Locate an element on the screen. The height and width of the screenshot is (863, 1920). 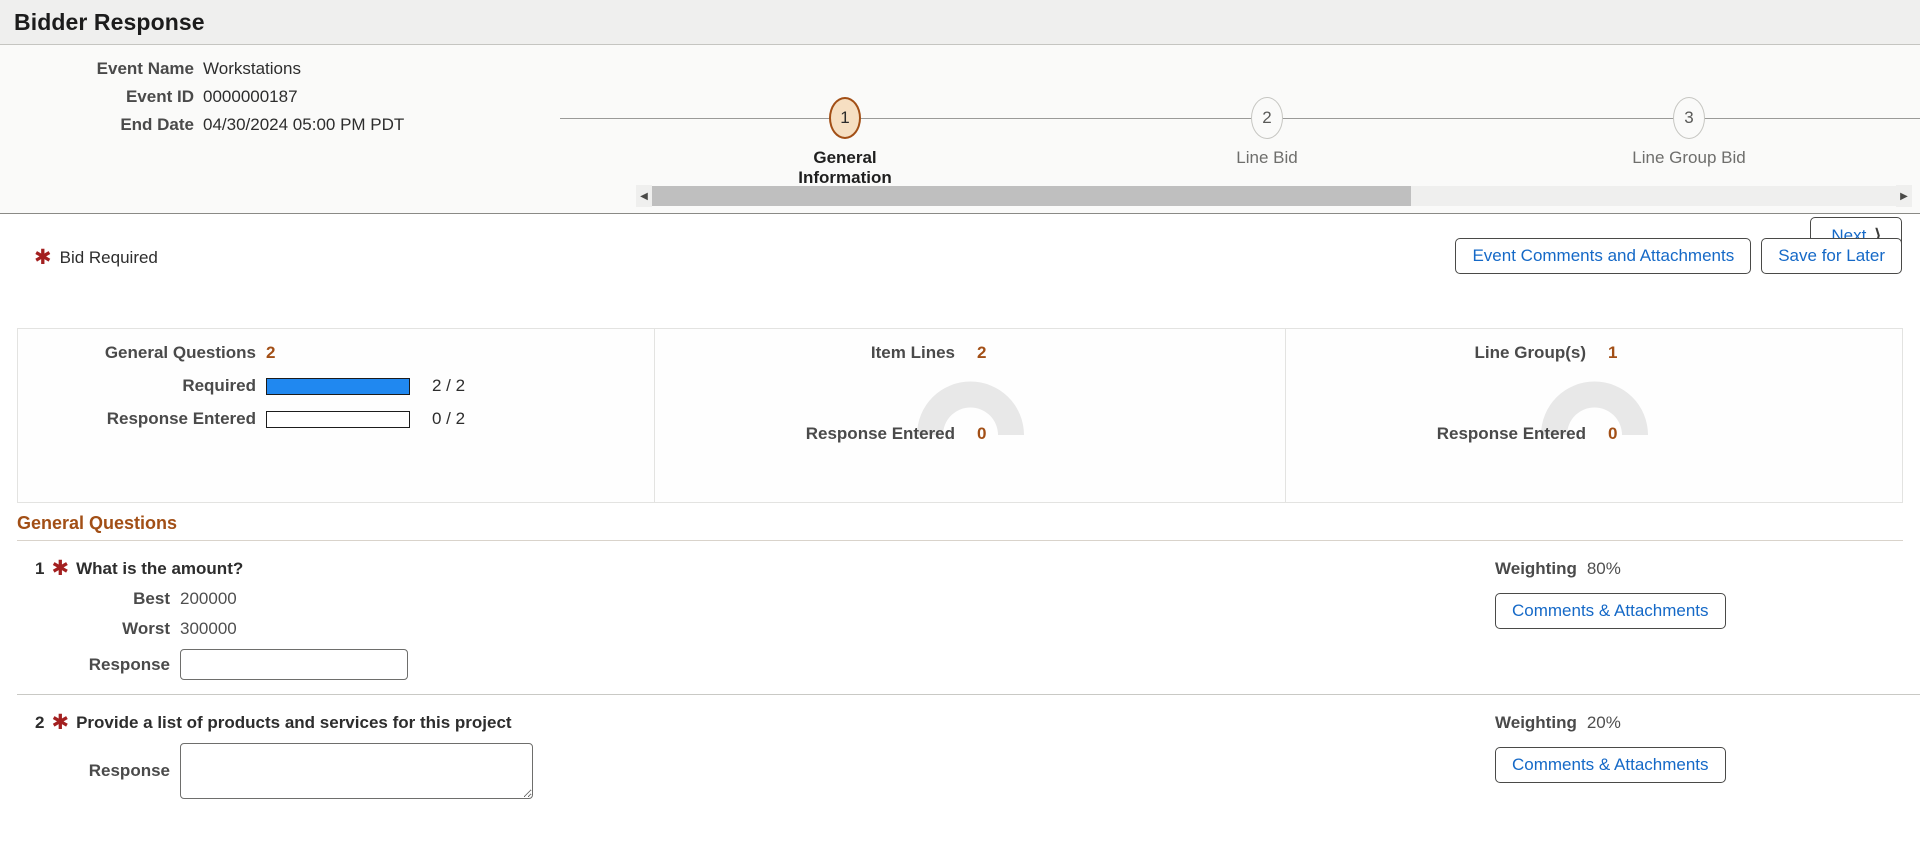
end-date-label: End Date is located at coordinates (157, 124).